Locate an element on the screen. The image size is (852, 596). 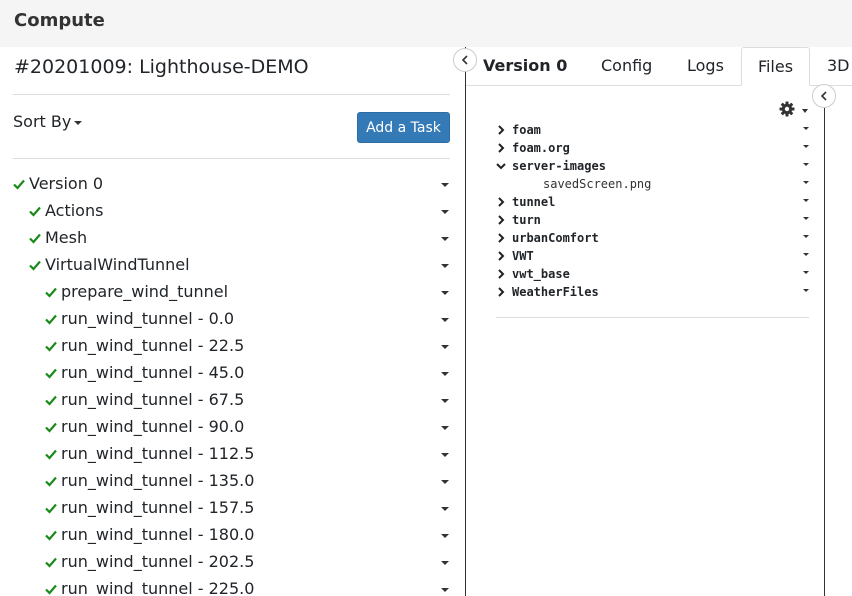
task-label: run_wind_tunnel - 0.0 is located at coordinates (148, 318).